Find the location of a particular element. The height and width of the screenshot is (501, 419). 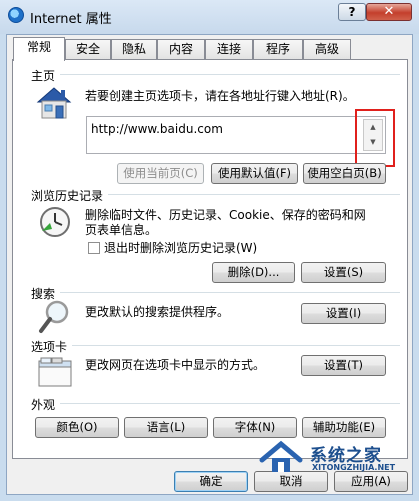

home-url-textarea: http://www.baidu.com ▲ ▼ is located at coordinates (236, 135).